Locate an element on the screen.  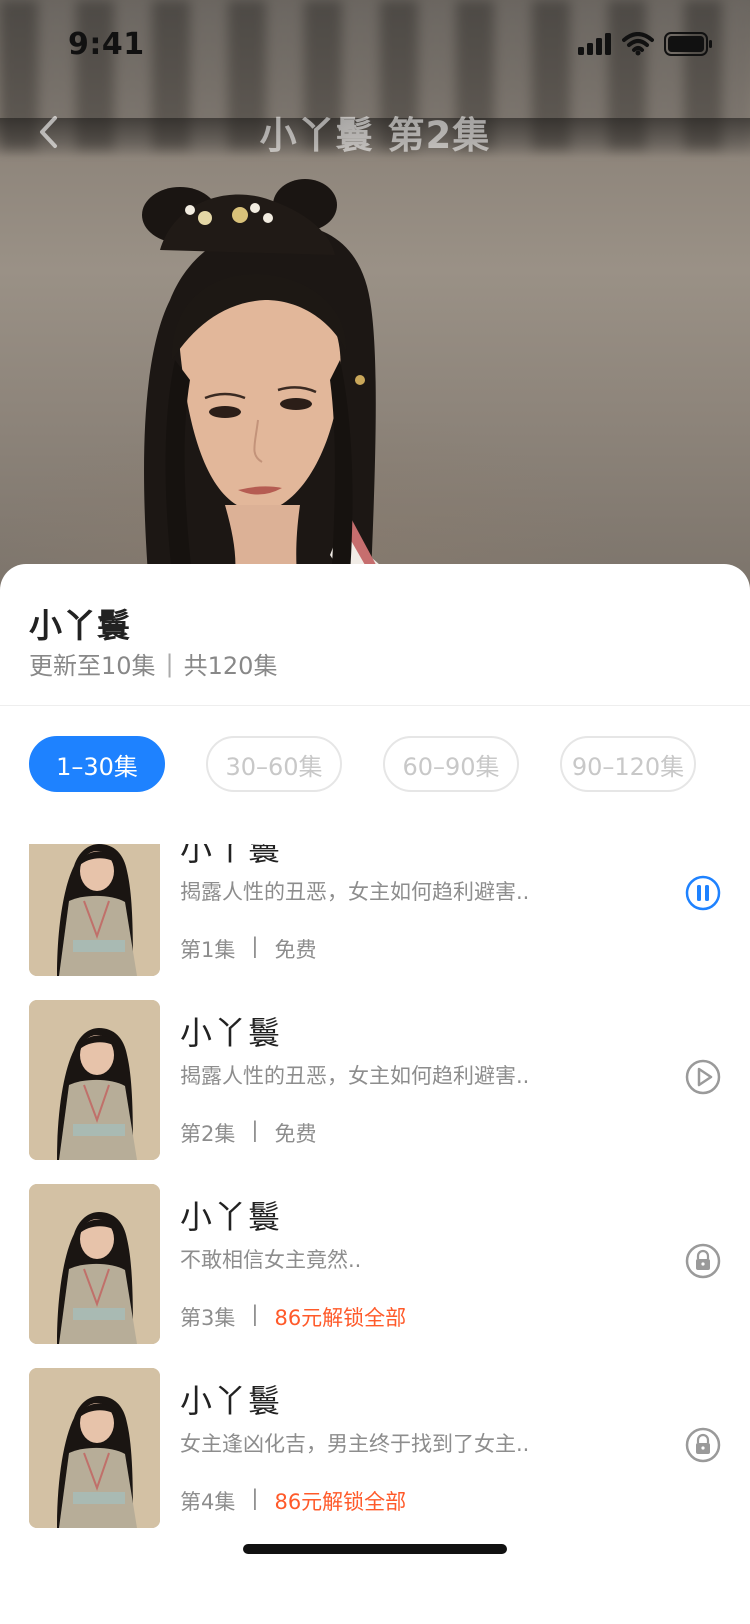
status-bar: 9:41 is located at coordinates (375, 44).